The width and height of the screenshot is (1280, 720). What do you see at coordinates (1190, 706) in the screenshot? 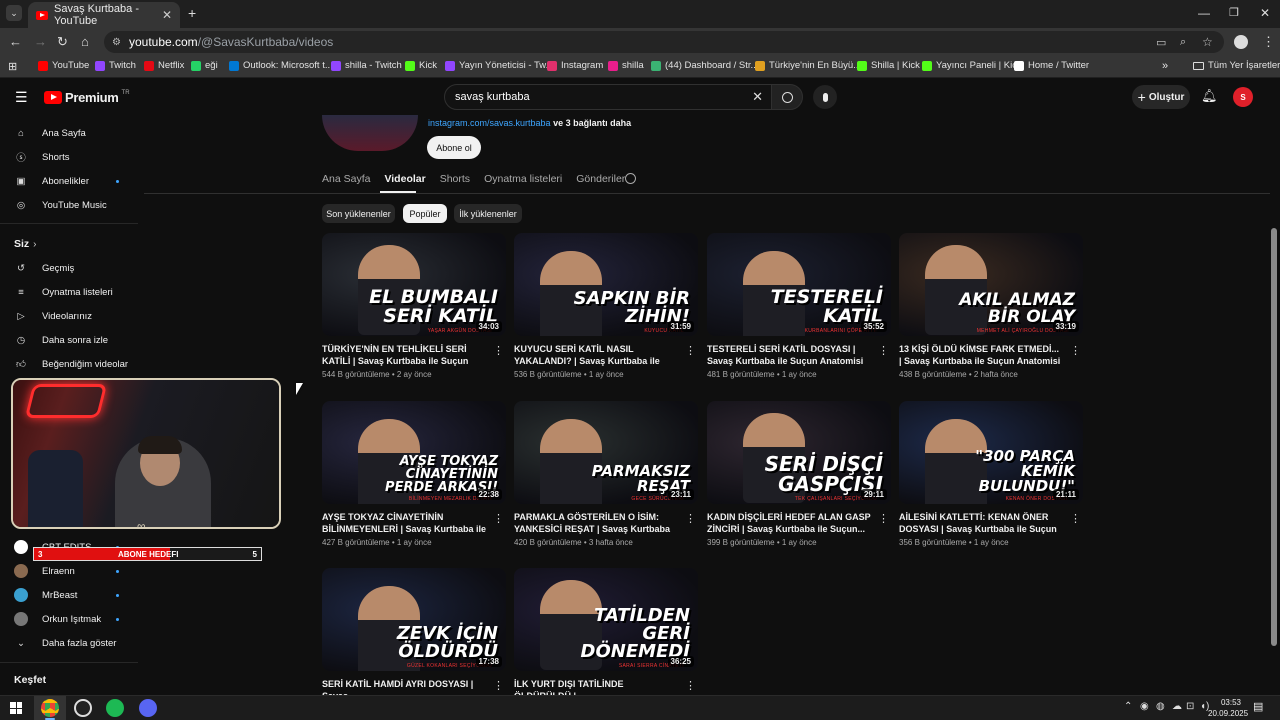
I see `tray-network-icon: ⊡` at bounding box center [1190, 706].